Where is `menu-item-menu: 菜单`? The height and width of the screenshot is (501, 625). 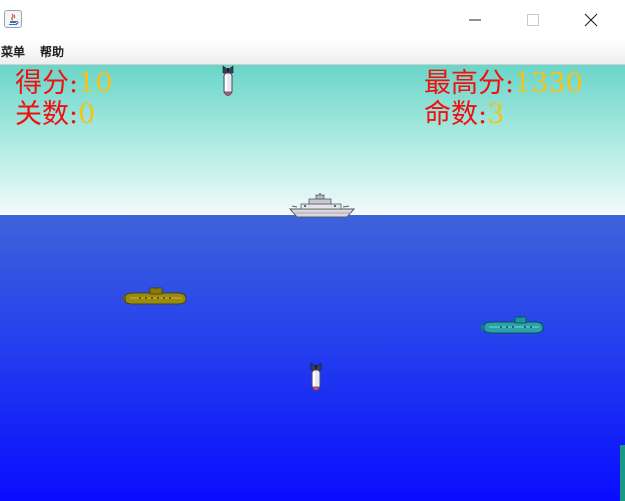
menu-item-menu: 菜单 is located at coordinates (13, 52).